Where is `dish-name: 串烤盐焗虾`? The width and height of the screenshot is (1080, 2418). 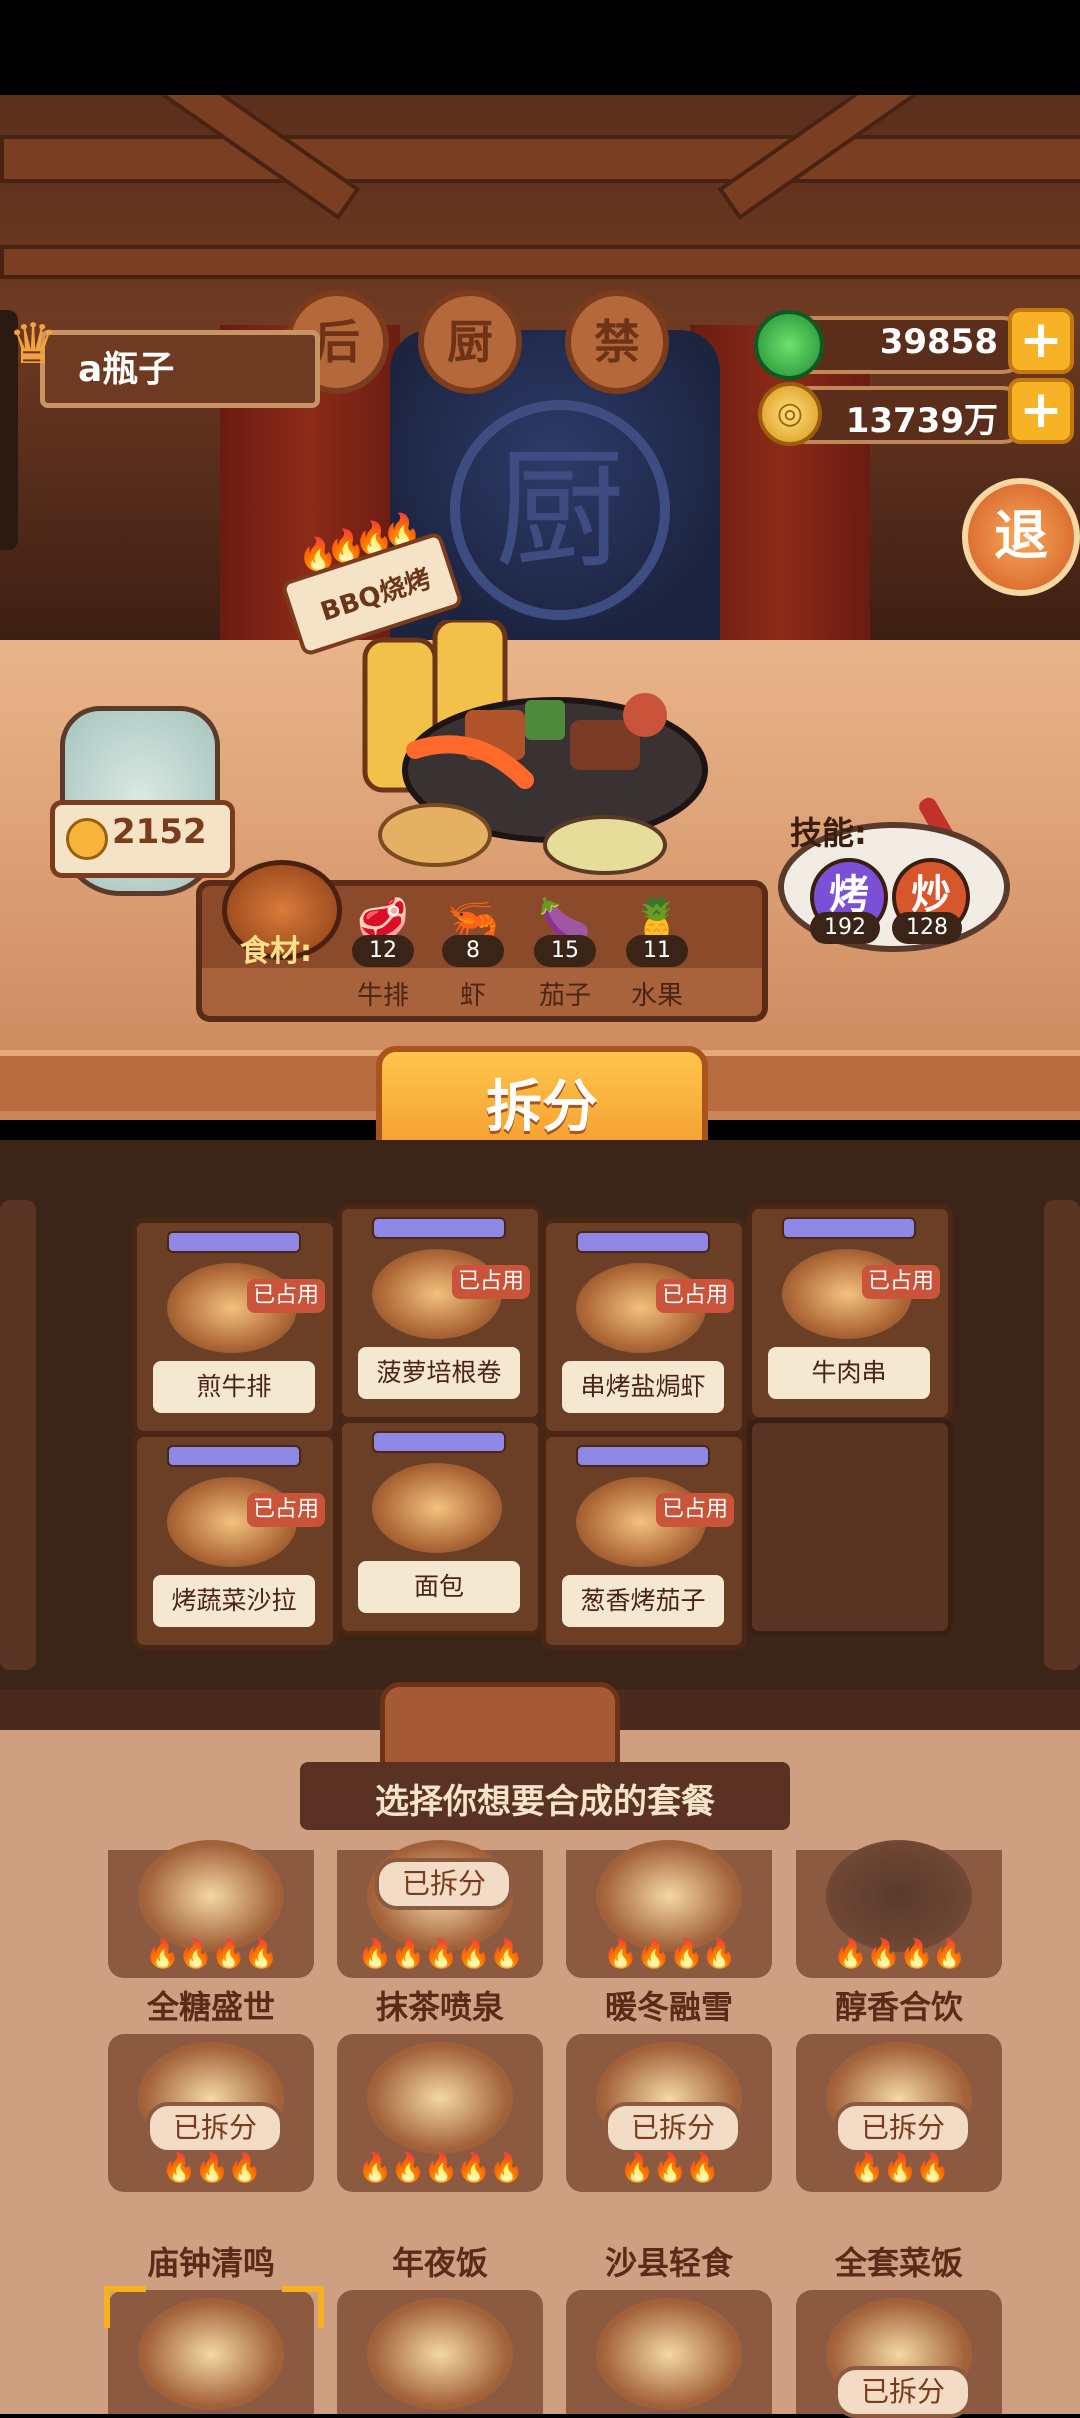 dish-name: 串烤盐焗虾 is located at coordinates (643, 1387).